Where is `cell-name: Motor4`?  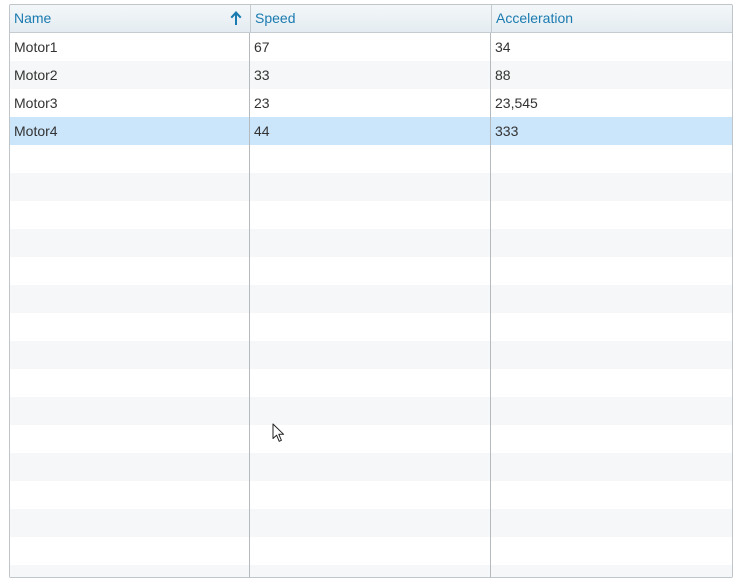
cell-name: Motor4 is located at coordinates (36, 131).